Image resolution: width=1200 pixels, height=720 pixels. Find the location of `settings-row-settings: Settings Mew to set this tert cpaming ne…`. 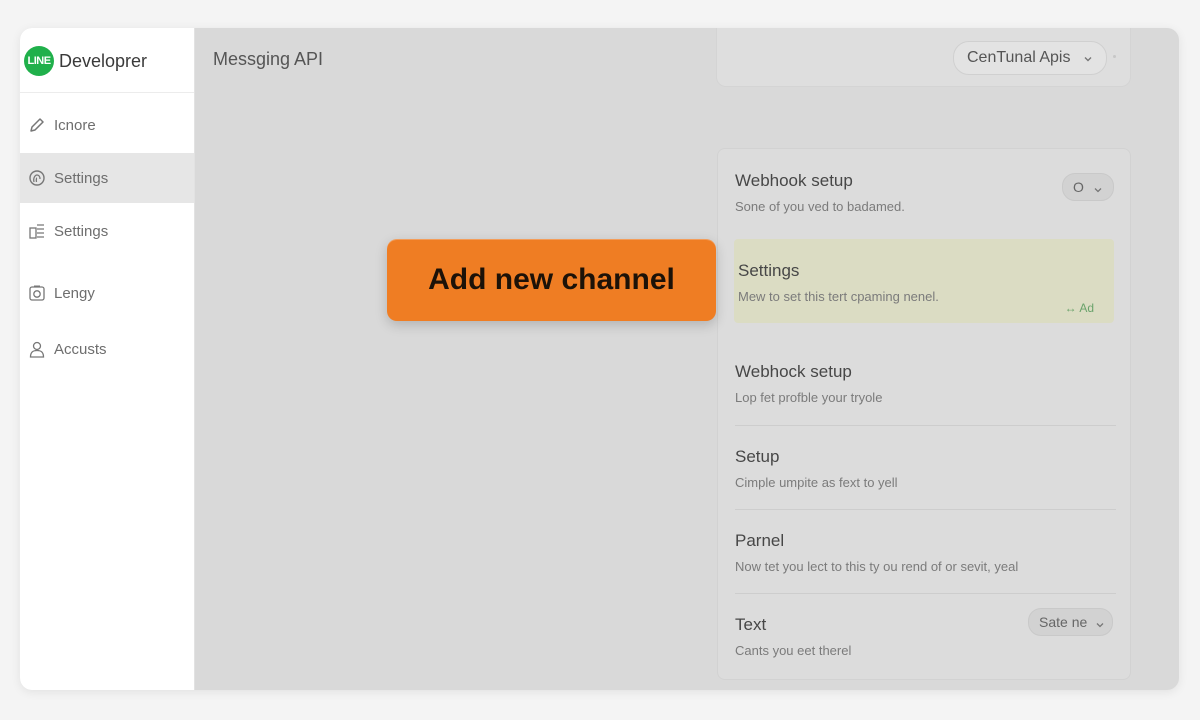

settings-row-settings: Settings Mew to set this tert cpaming ne… is located at coordinates (924, 281).